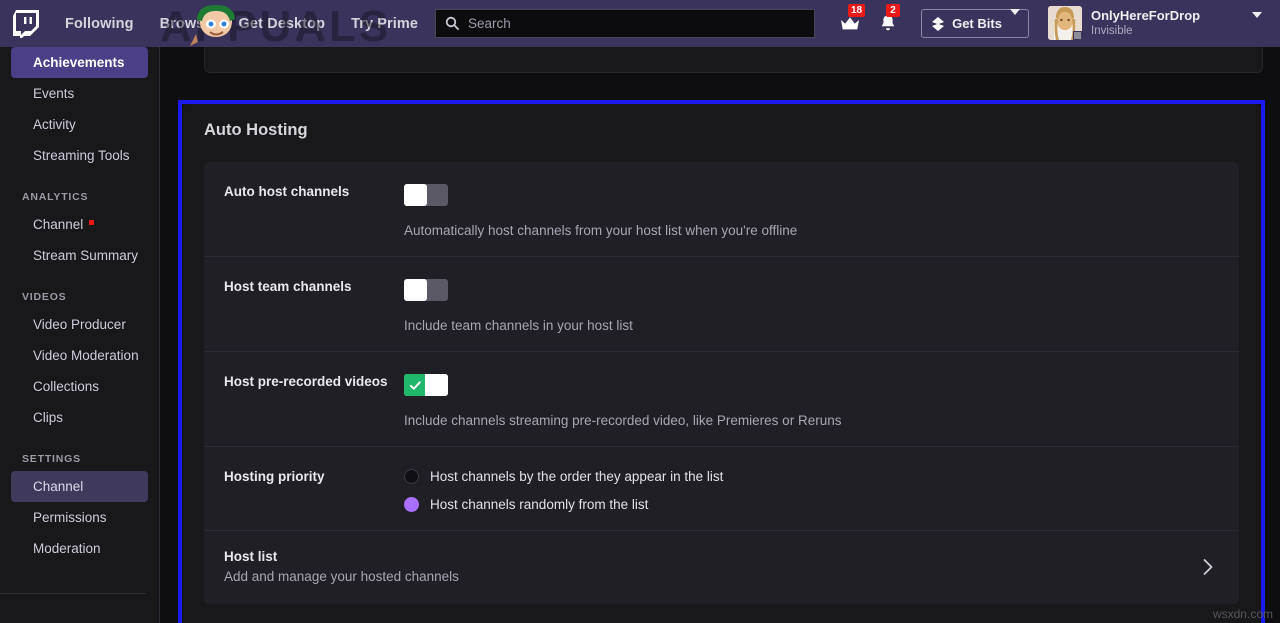 This screenshot has width=1280, height=623. What do you see at coordinates (1112, 30) in the screenshot?
I see `user-status: Invisible` at bounding box center [1112, 30].